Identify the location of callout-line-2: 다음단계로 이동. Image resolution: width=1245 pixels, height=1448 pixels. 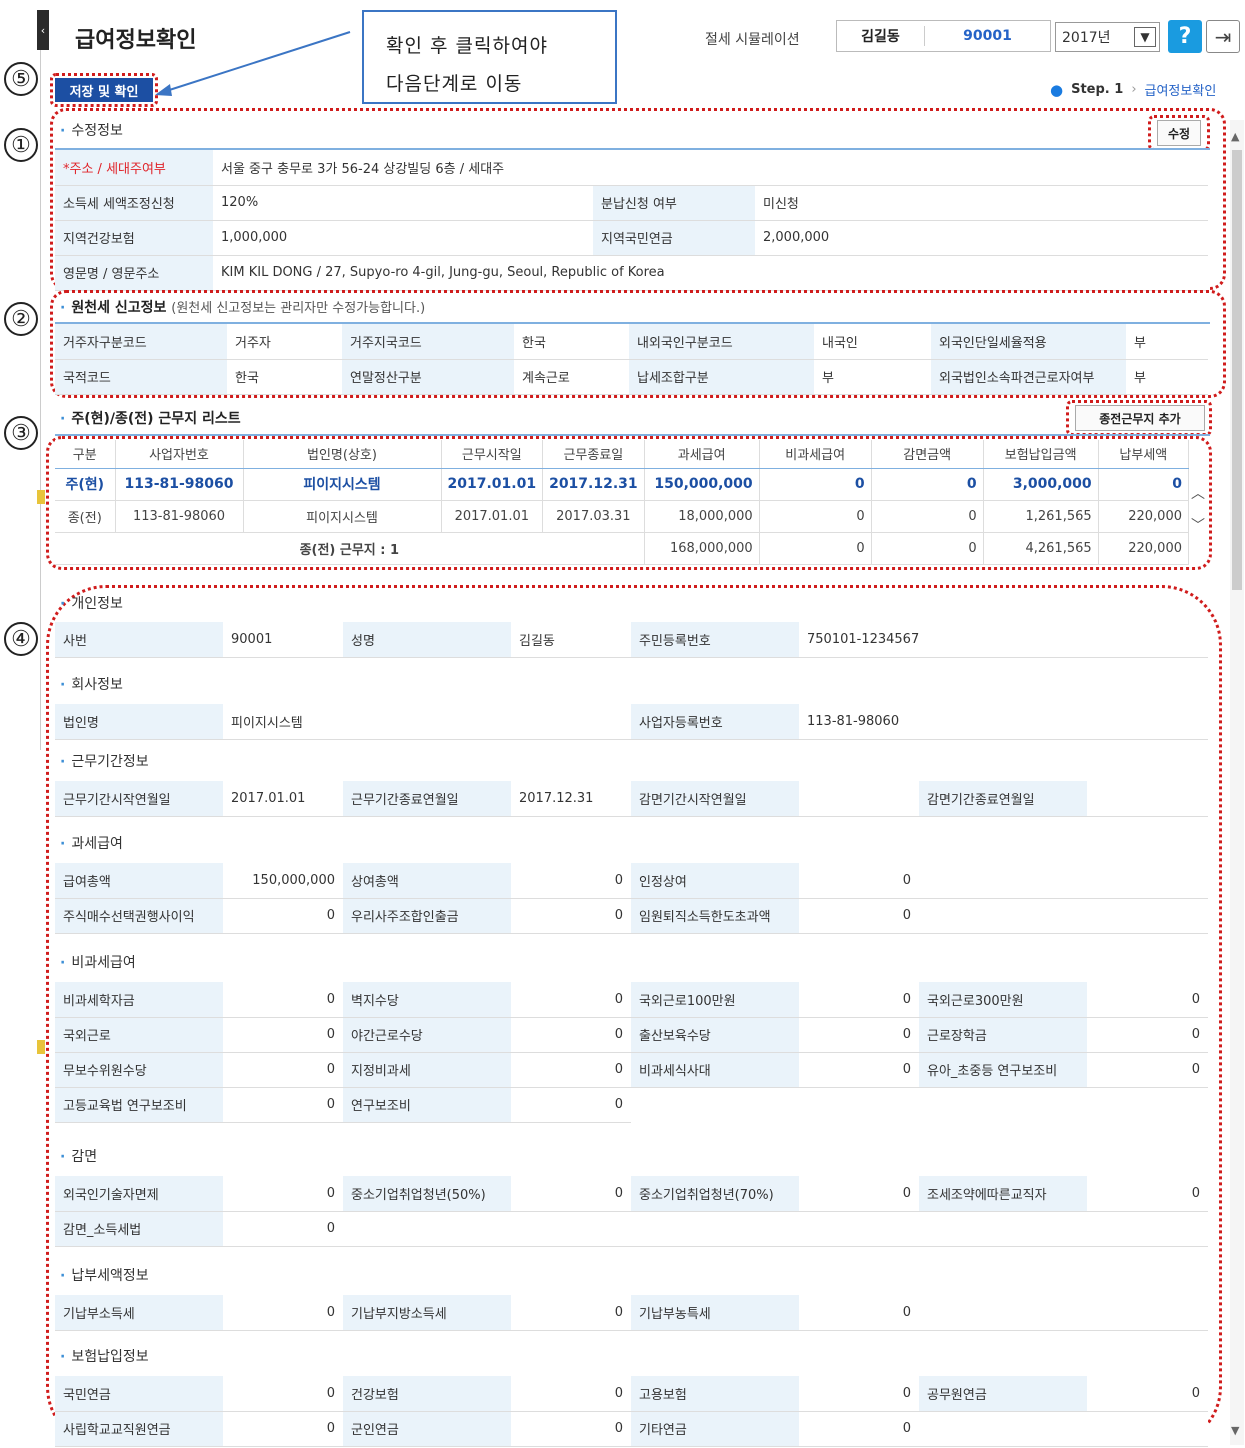
(454, 84).